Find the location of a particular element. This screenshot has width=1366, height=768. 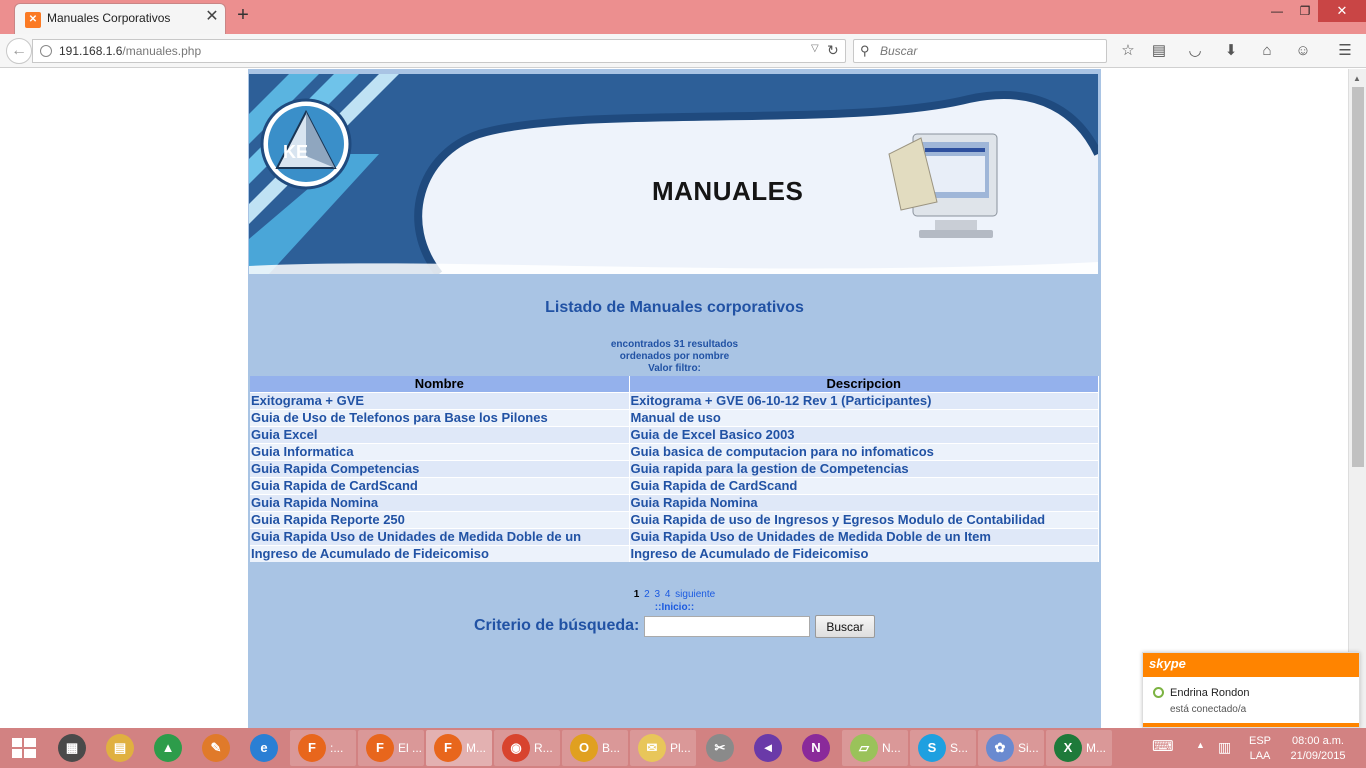

manual-name-link: Guia Informatica is located at coordinates (440, 451).